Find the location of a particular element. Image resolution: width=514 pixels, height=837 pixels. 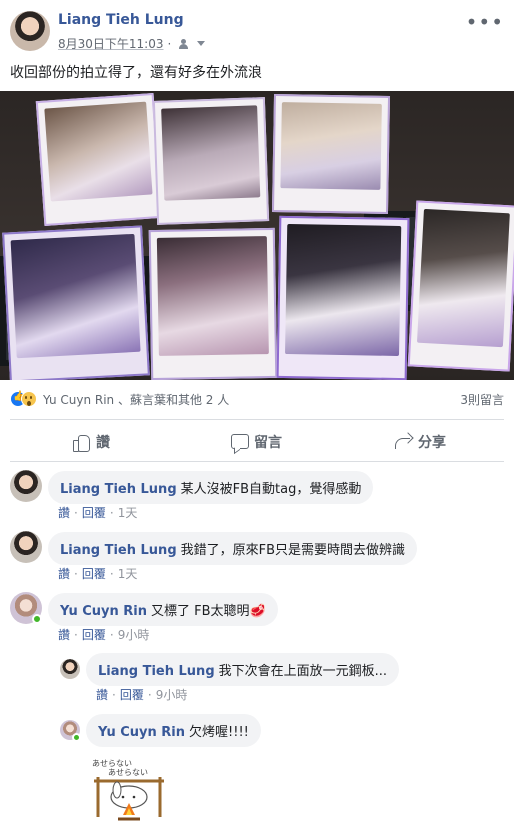

reply-time: 9小時 is located at coordinates (172, 695).